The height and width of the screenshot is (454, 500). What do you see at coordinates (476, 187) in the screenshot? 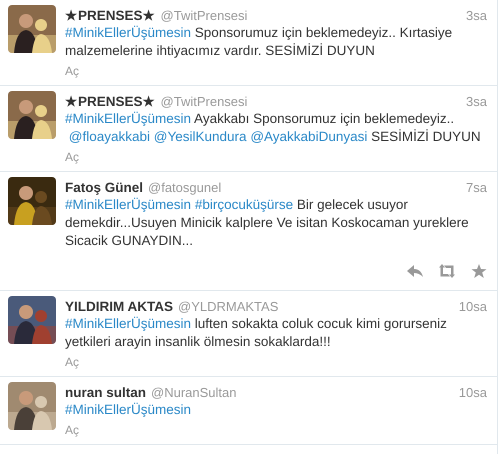
I see `tweet-time: 7sa` at bounding box center [476, 187].